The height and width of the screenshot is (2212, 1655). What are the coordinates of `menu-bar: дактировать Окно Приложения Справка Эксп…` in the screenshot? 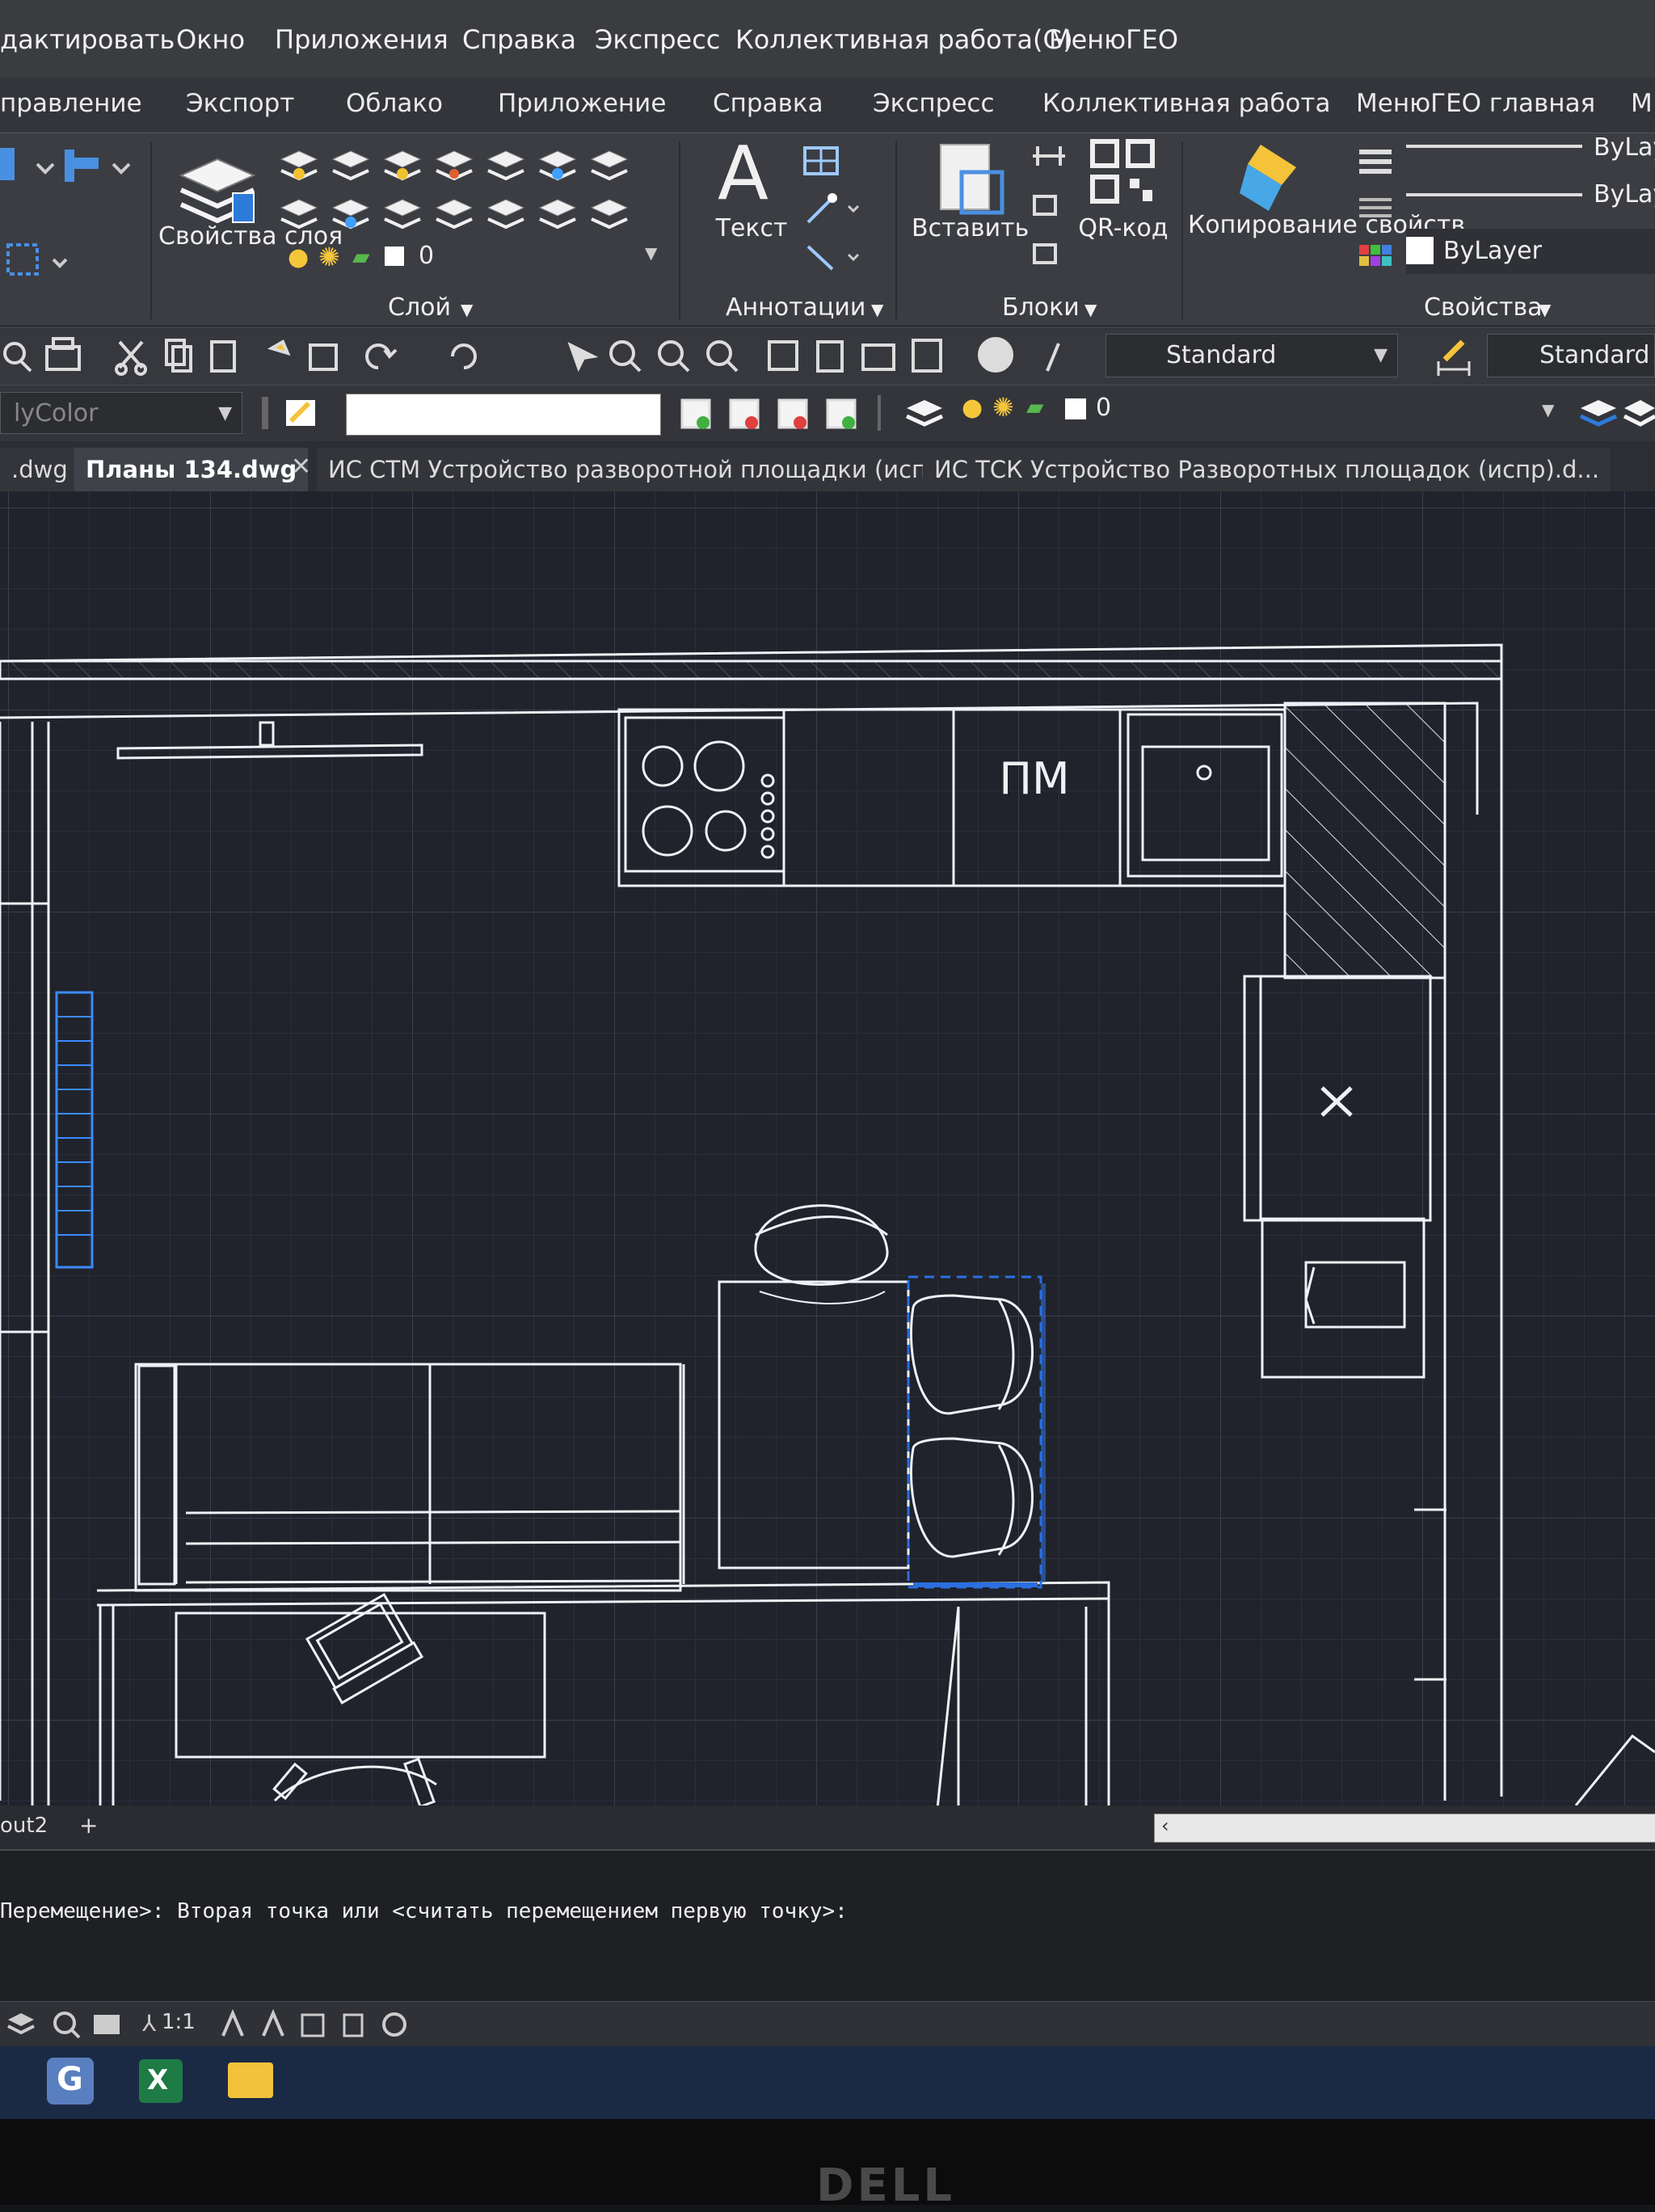 It's located at (827, 39).